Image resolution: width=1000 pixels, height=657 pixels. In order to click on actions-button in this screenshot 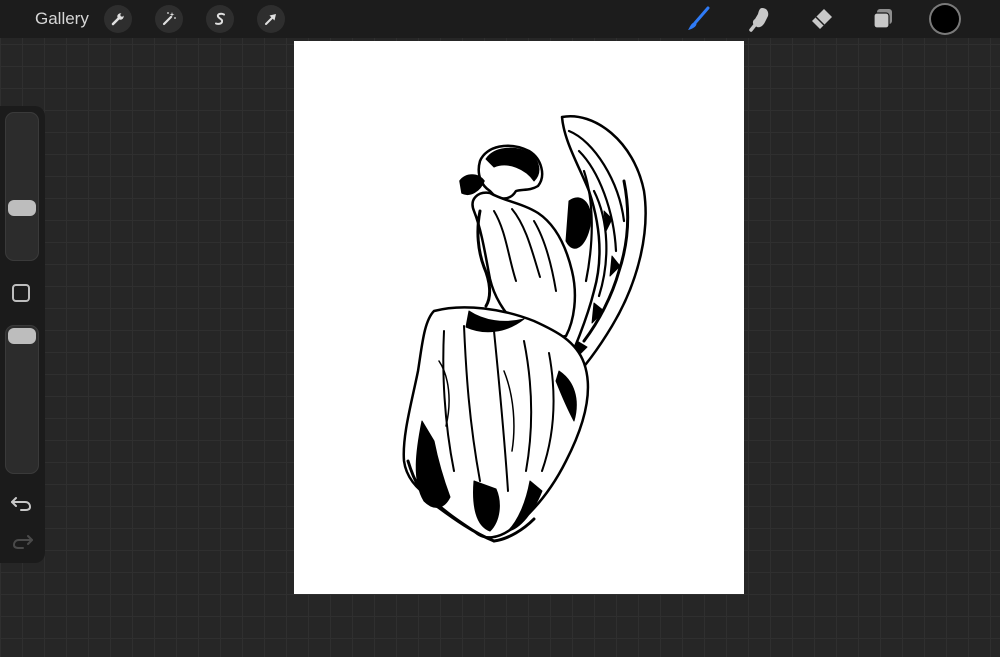, I will do `click(118, 19)`.